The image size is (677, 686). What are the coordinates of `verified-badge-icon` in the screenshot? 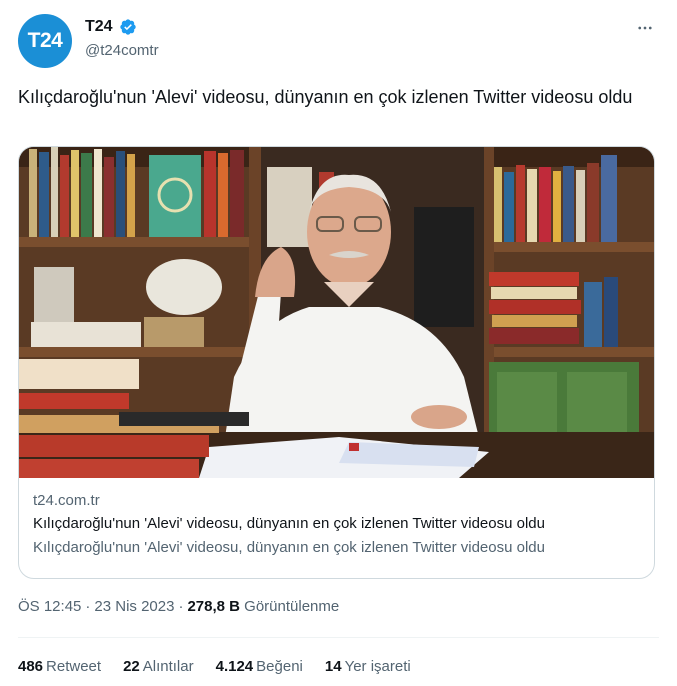 It's located at (128, 27).